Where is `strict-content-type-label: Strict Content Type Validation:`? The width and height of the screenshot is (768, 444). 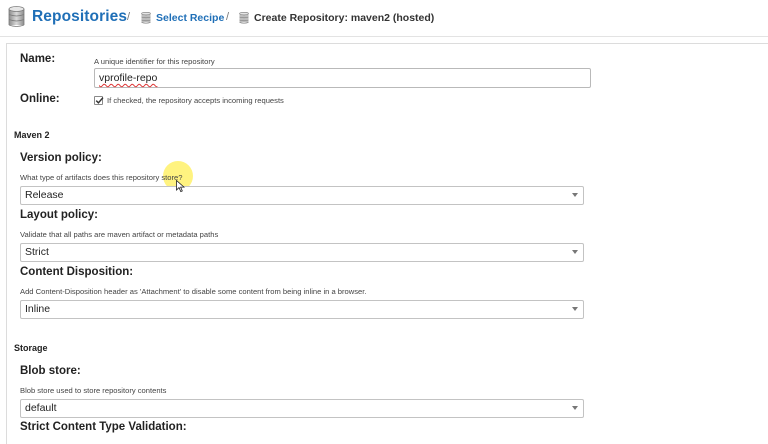 strict-content-type-label: Strict Content Type Validation: is located at coordinates (103, 427).